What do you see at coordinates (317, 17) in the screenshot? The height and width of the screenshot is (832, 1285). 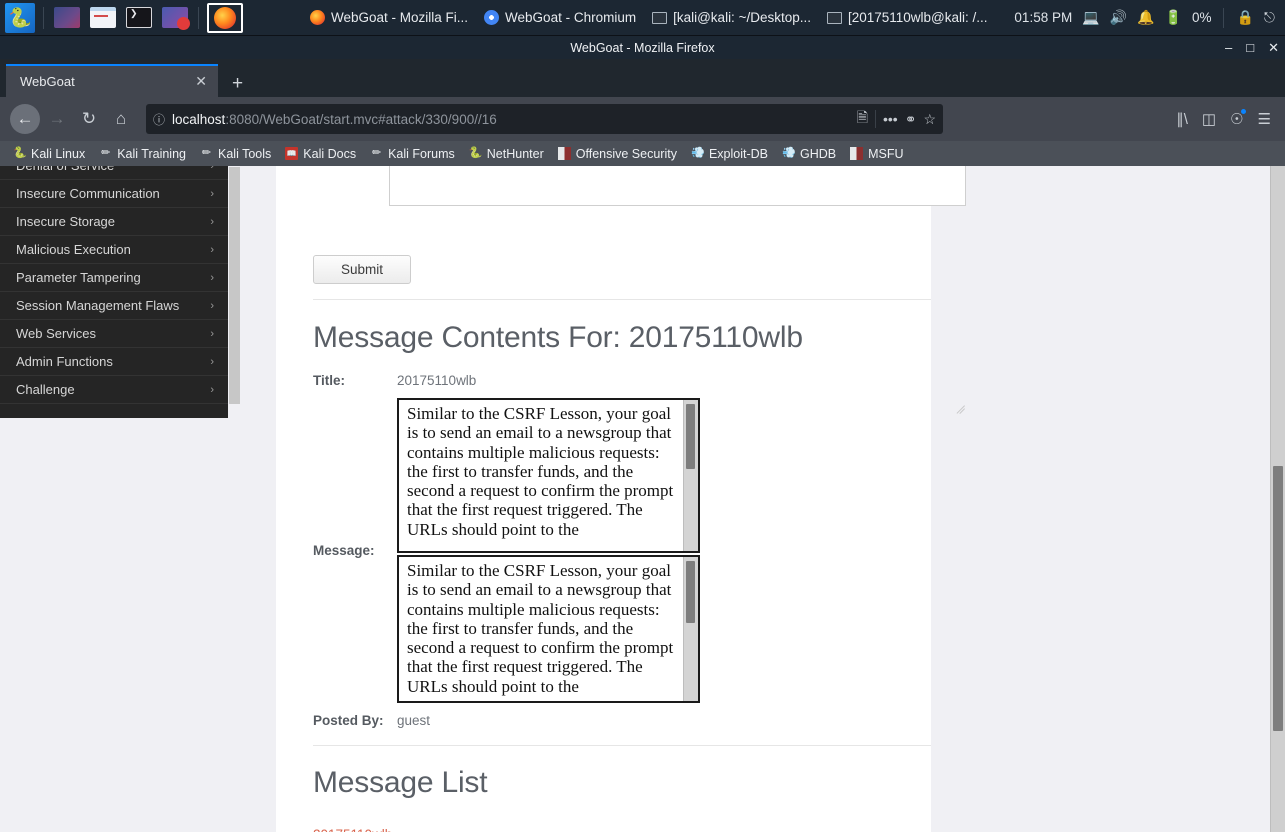 I see `firefox-icon` at bounding box center [317, 17].